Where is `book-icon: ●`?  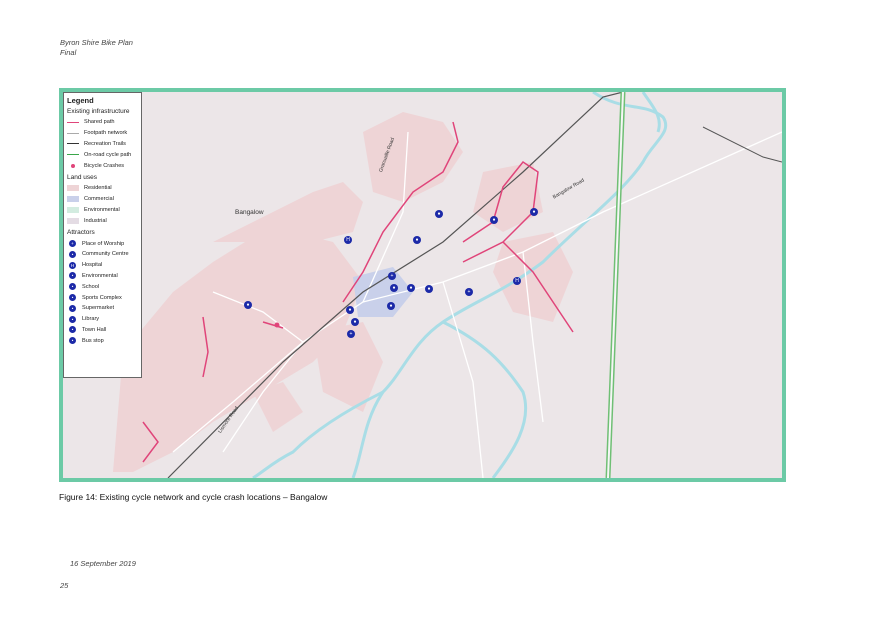
book-icon: ● is located at coordinates (429, 289).